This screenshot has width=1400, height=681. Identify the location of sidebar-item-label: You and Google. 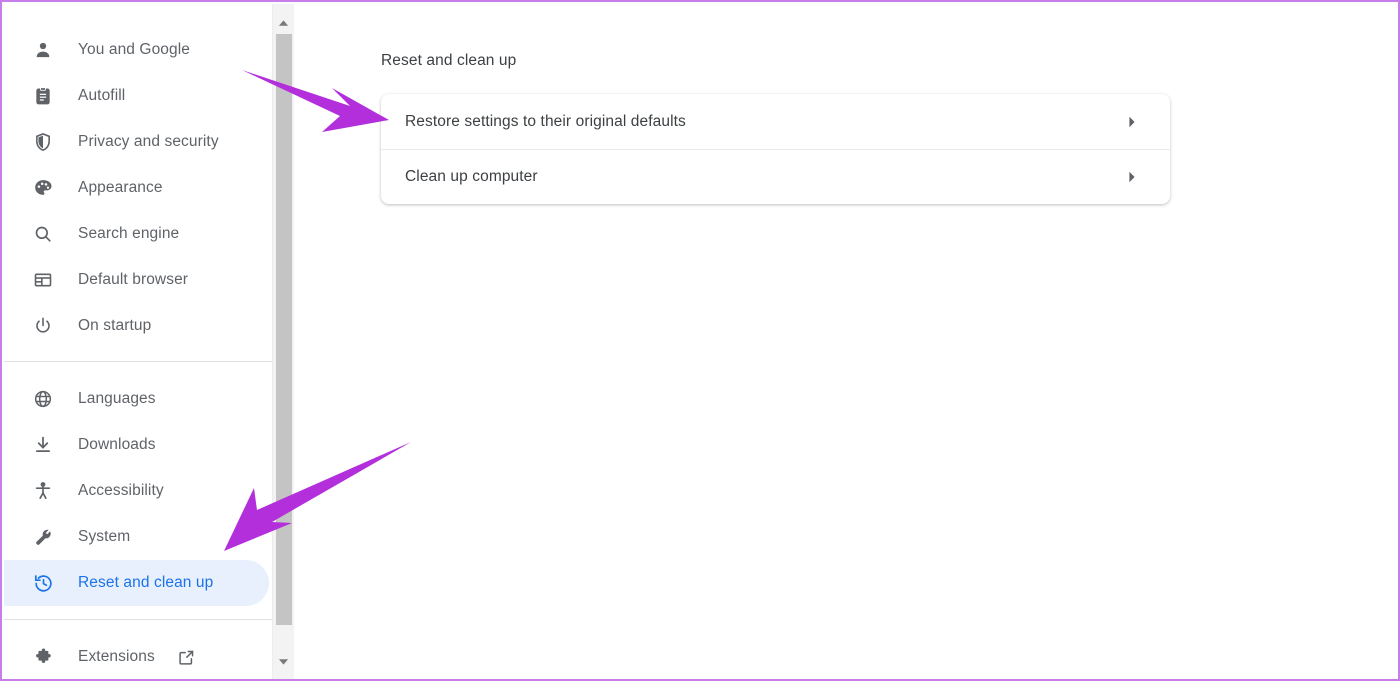
(134, 49).